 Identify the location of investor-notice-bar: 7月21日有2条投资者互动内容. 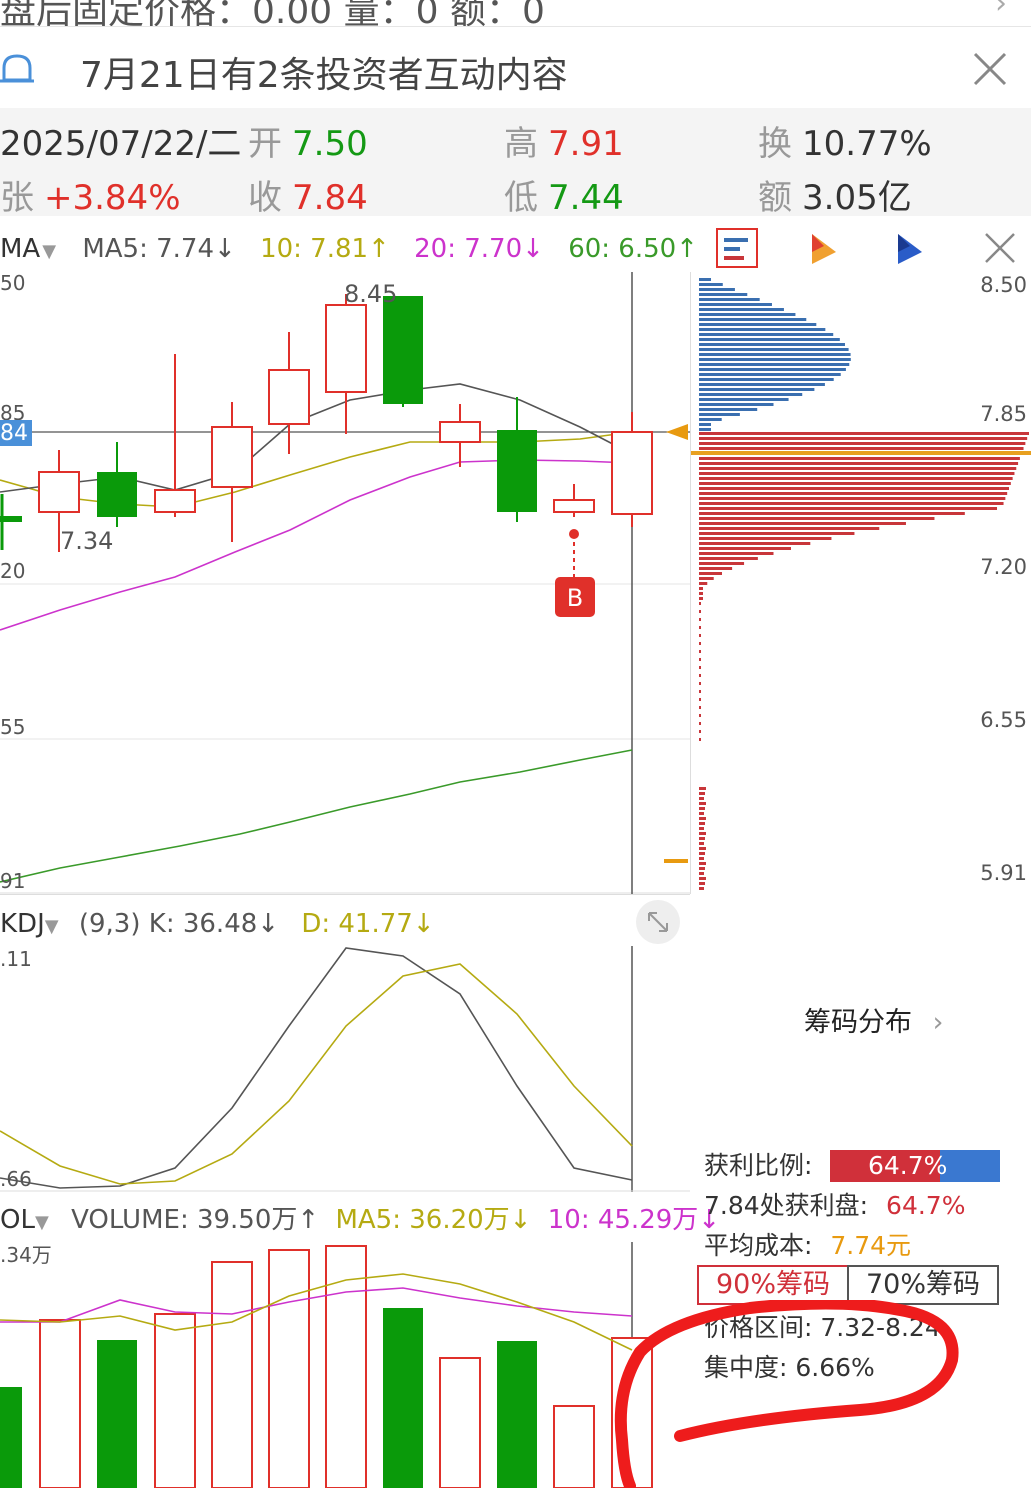
(515, 69).